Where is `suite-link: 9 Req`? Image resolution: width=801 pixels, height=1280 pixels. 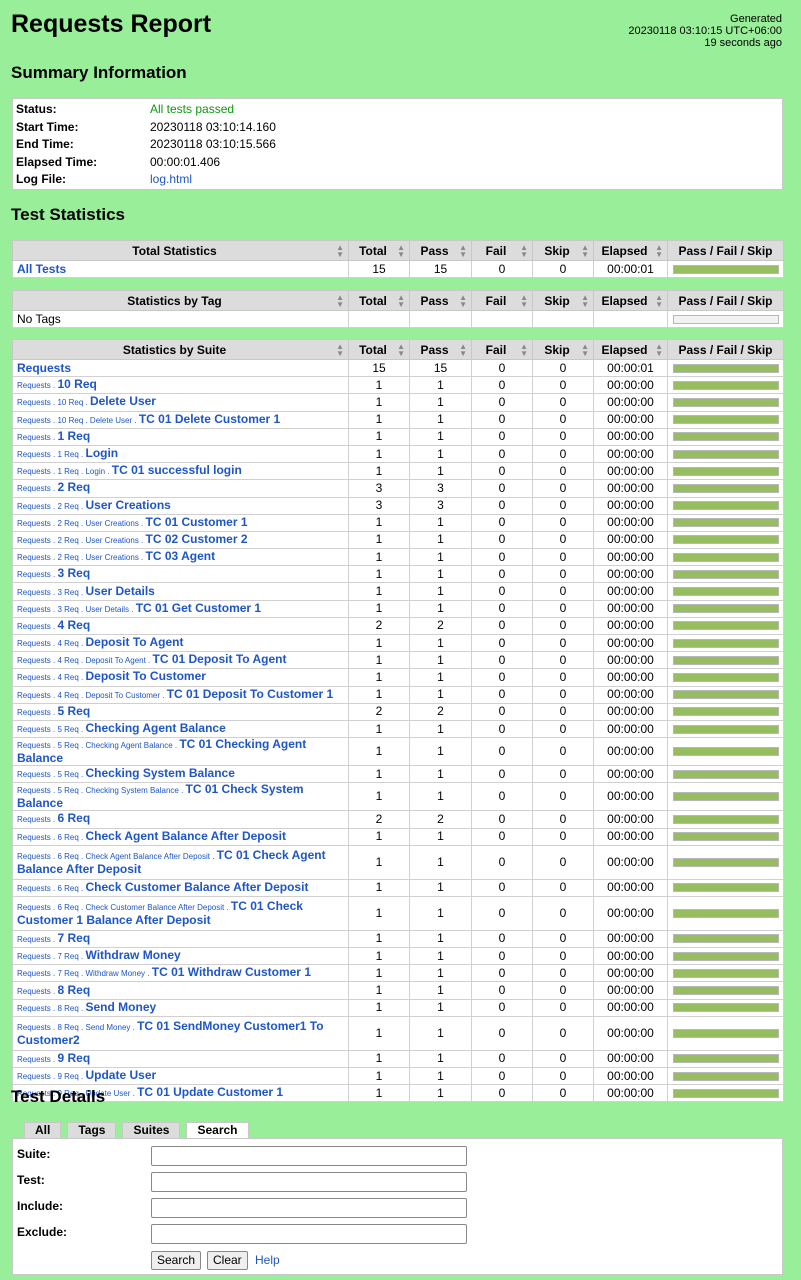
suite-link: 9 Req is located at coordinates (73, 1058).